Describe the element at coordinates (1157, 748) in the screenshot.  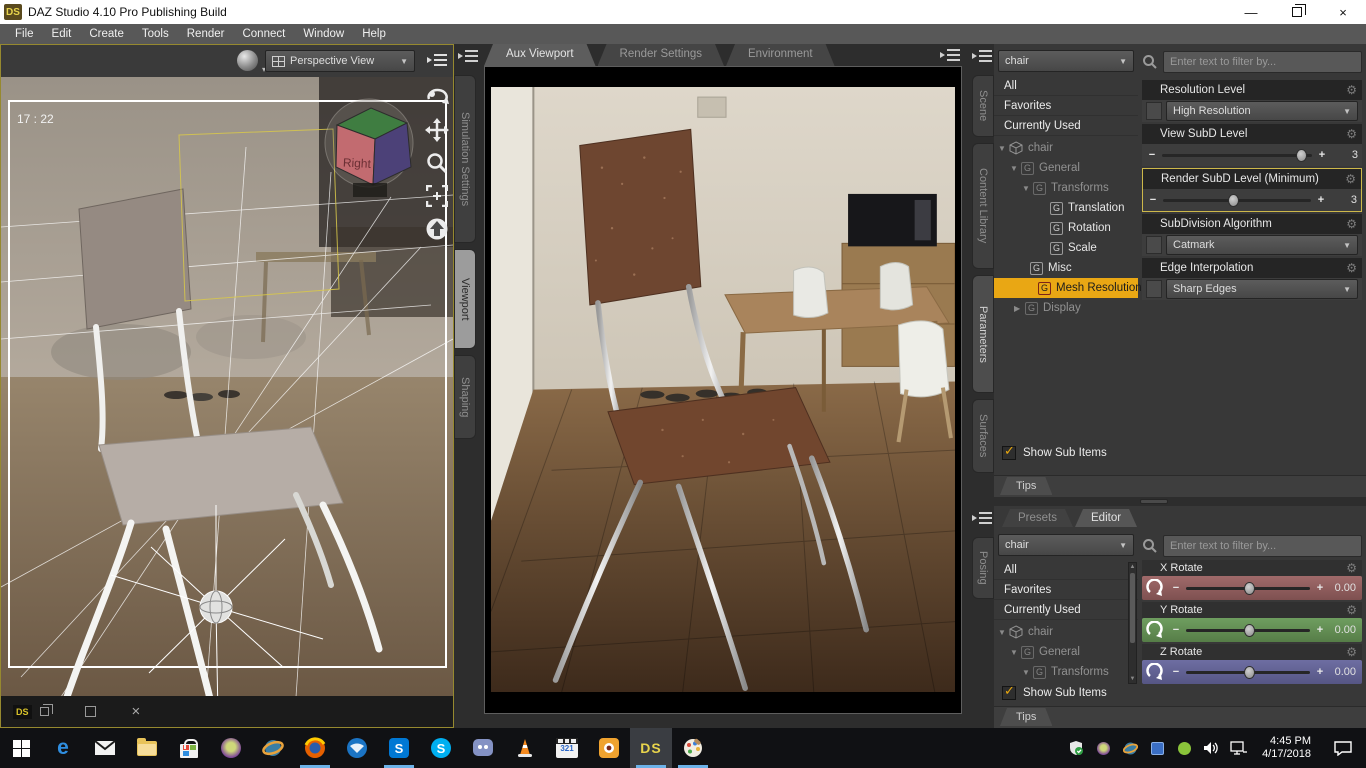
I see `blue-app-tray-icon` at that location.